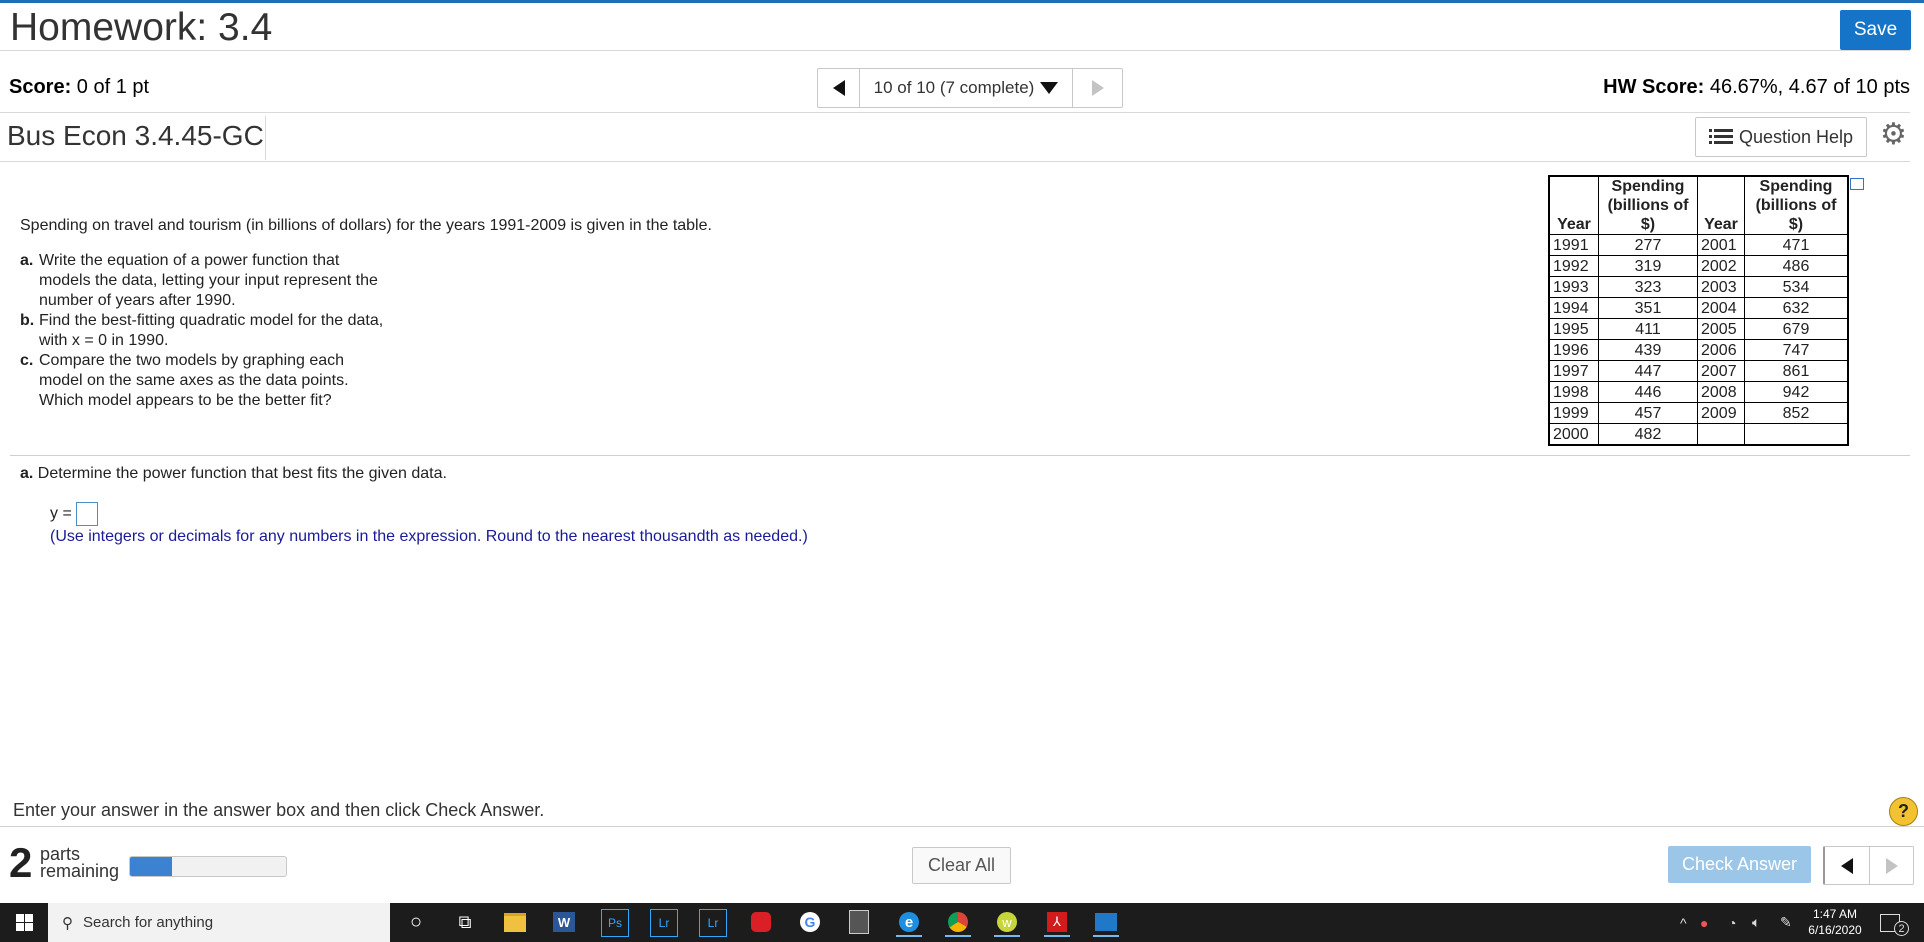 The height and width of the screenshot is (942, 1924). Describe the element at coordinates (1796, 287) in the screenshot. I see `spending-cell: 534` at that location.